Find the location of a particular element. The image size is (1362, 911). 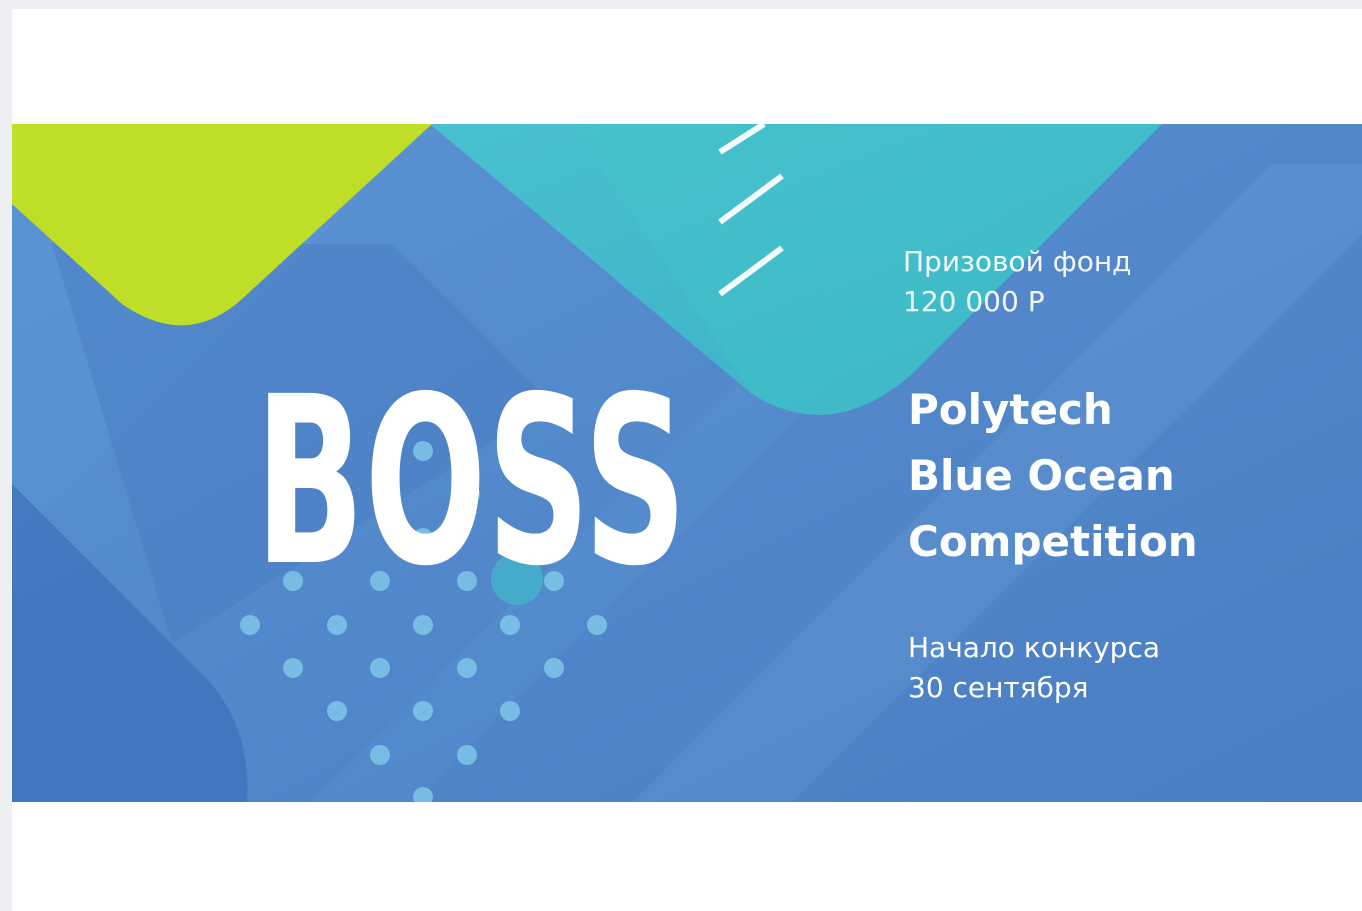

start-date: 30 сентября is located at coordinates (998, 687).